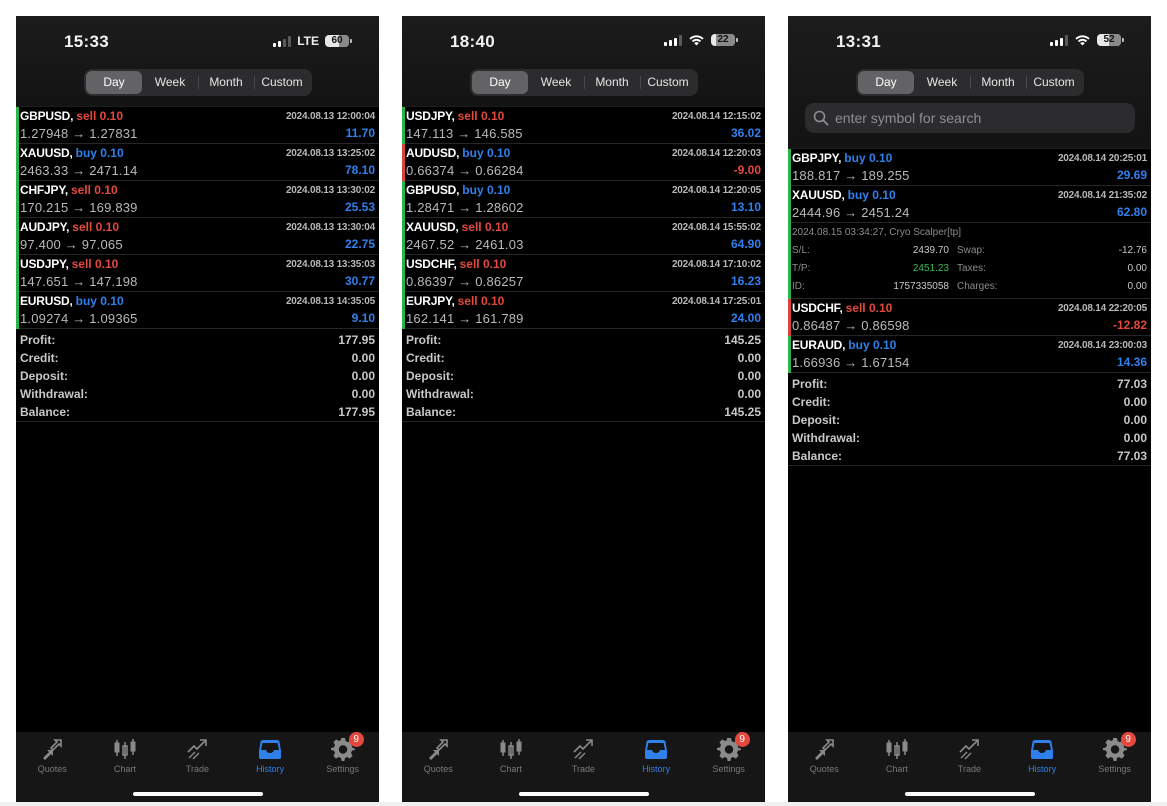  What do you see at coordinates (330, 264) in the screenshot?
I see `deal-time: 2024.08.13 13:35:03` at bounding box center [330, 264].